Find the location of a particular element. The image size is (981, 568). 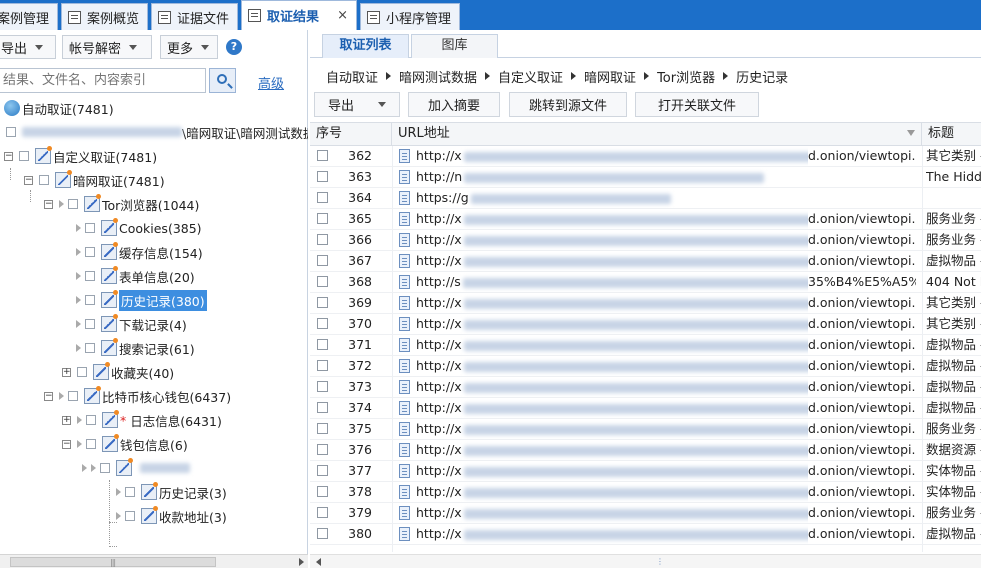

tree-node-forms: 表单信息(20) is located at coordinates (135, 276).